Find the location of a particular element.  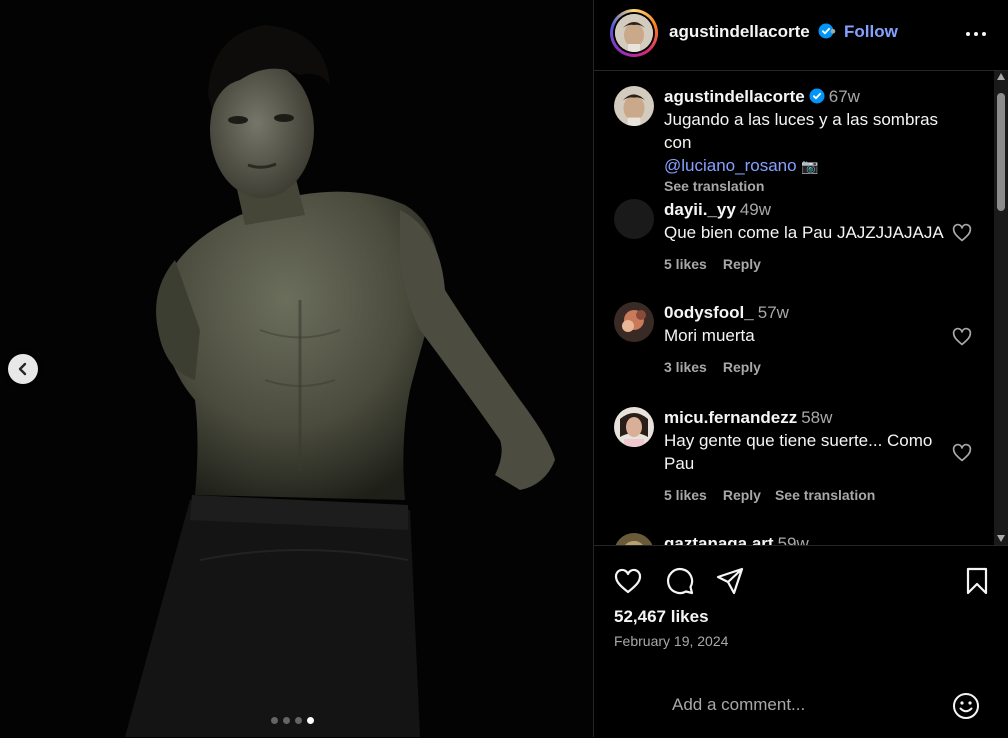

post-actions: 52,467 likes February 19, 2024 is located at coordinates (801, 641).